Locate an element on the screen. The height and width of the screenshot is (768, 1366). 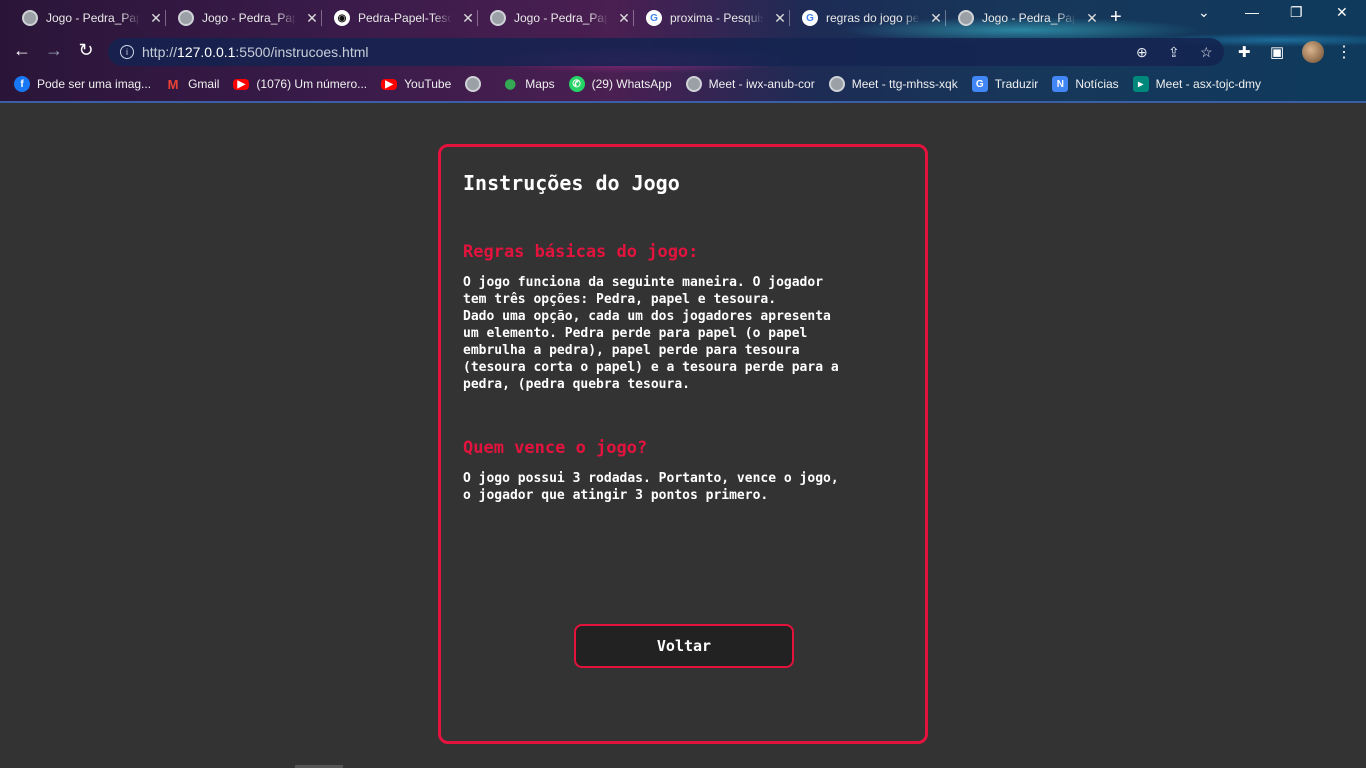
window-close-button: ✕ is located at coordinates (1342, 12).